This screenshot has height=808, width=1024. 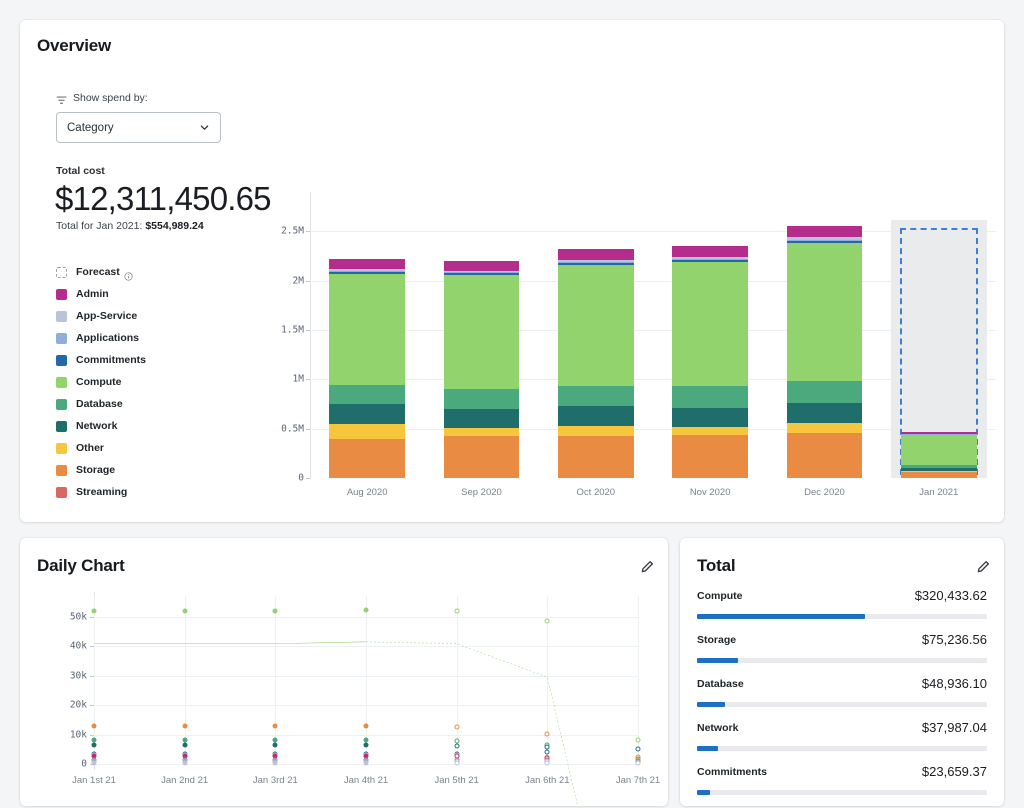 I want to click on bar-chart-column: Oct 2020, so click(x=596, y=345).